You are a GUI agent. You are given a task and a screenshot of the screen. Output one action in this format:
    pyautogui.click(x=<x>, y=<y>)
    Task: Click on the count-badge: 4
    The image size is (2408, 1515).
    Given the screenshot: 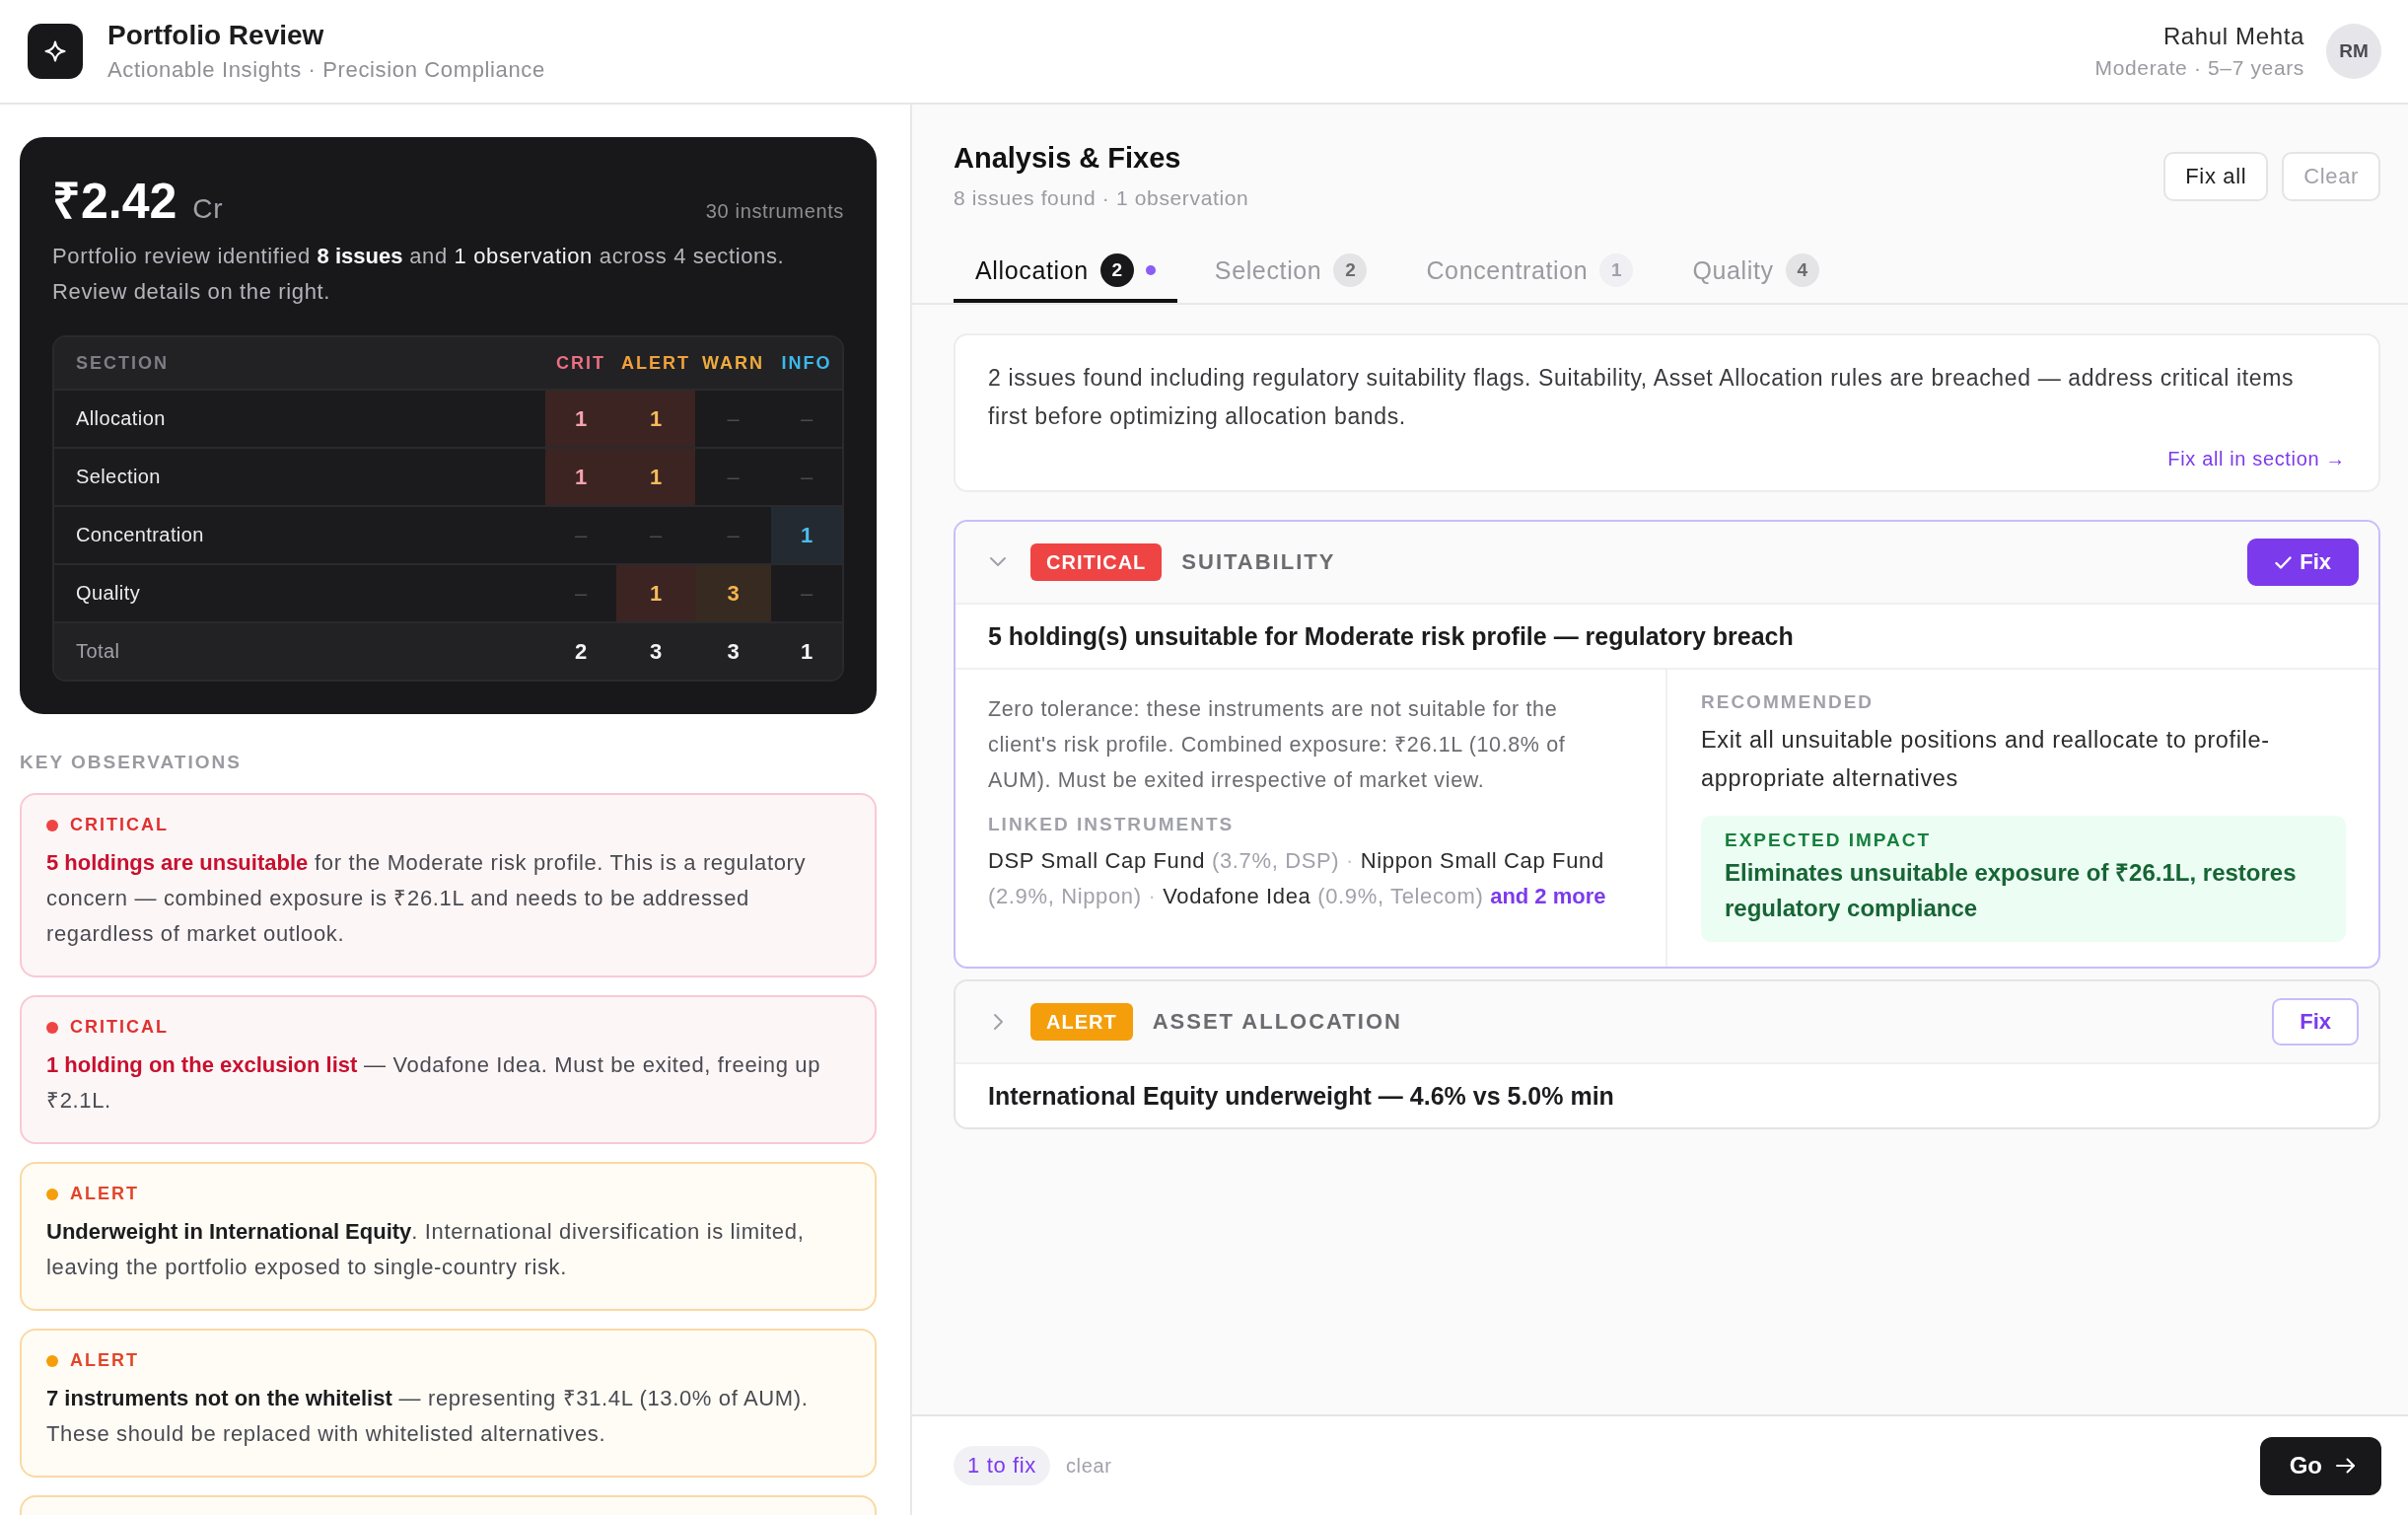 What is the action you would take?
    pyautogui.click(x=1802, y=270)
    